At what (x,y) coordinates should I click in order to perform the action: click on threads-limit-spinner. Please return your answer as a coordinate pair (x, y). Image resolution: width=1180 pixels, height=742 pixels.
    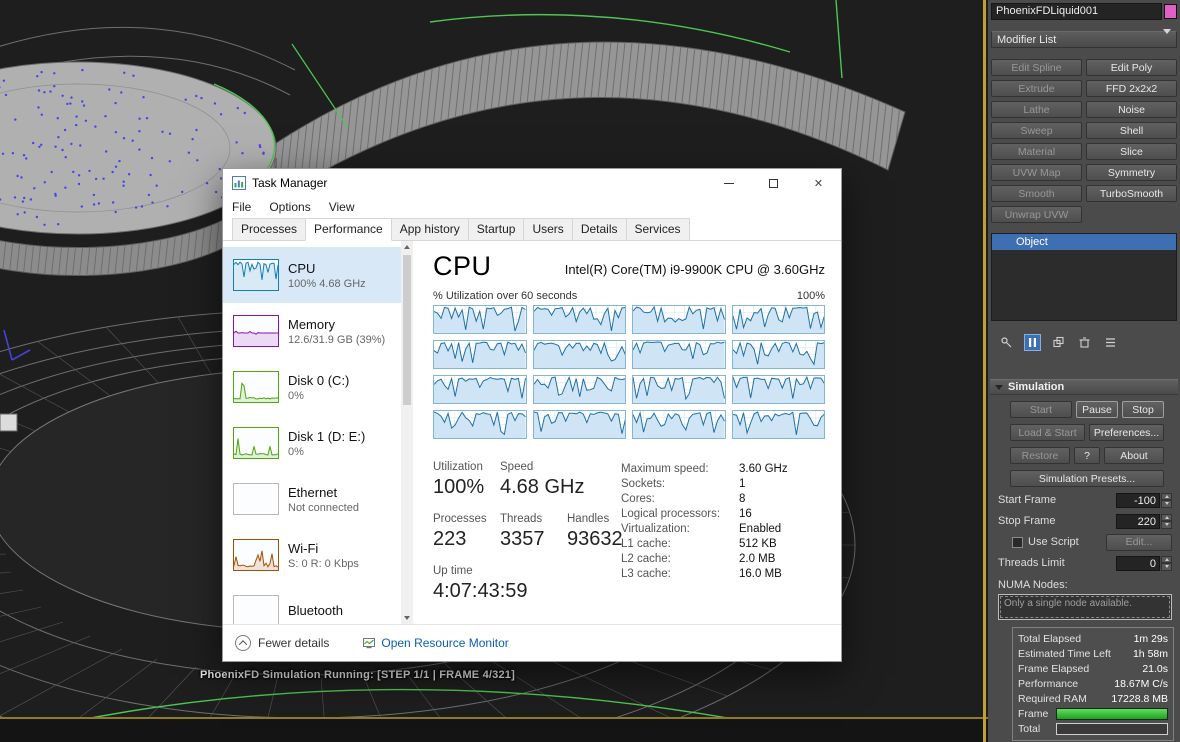
    Looking at the image, I should click on (1166, 563).